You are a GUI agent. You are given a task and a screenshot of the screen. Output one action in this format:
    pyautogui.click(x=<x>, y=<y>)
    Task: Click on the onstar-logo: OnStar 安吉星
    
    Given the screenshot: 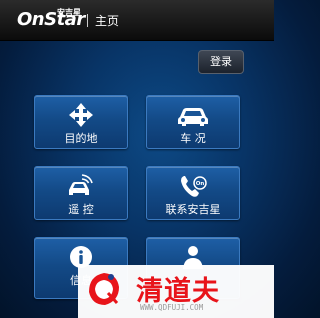 What is the action you would take?
    pyautogui.click(x=56, y=21)
    